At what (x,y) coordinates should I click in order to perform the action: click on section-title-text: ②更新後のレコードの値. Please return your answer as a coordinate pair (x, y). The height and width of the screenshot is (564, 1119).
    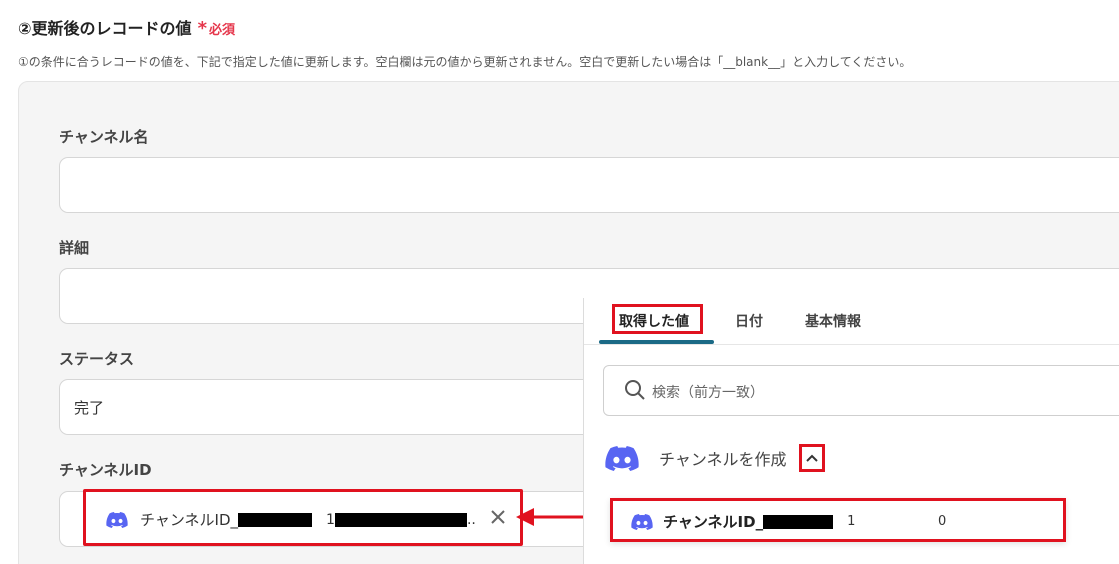
    Looking at the image, I should click on (105, 28).